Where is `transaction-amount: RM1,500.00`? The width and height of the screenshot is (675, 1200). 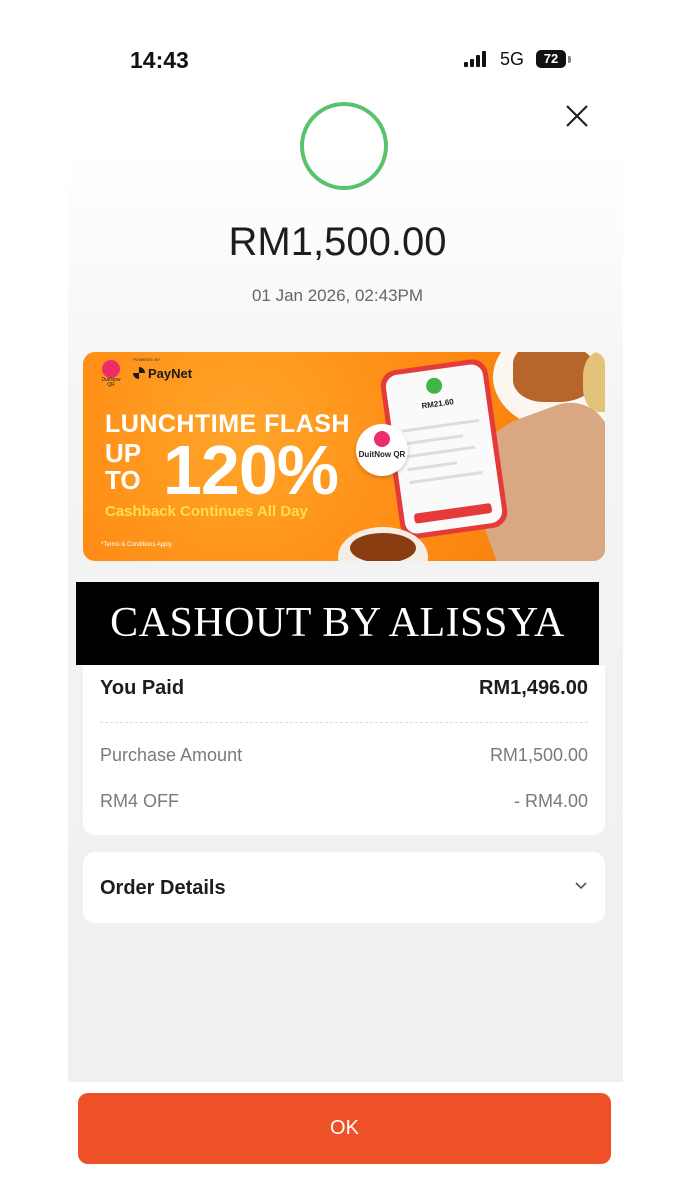 transaction-amount: RM1,500.00 is located at coordinates (337, 242).